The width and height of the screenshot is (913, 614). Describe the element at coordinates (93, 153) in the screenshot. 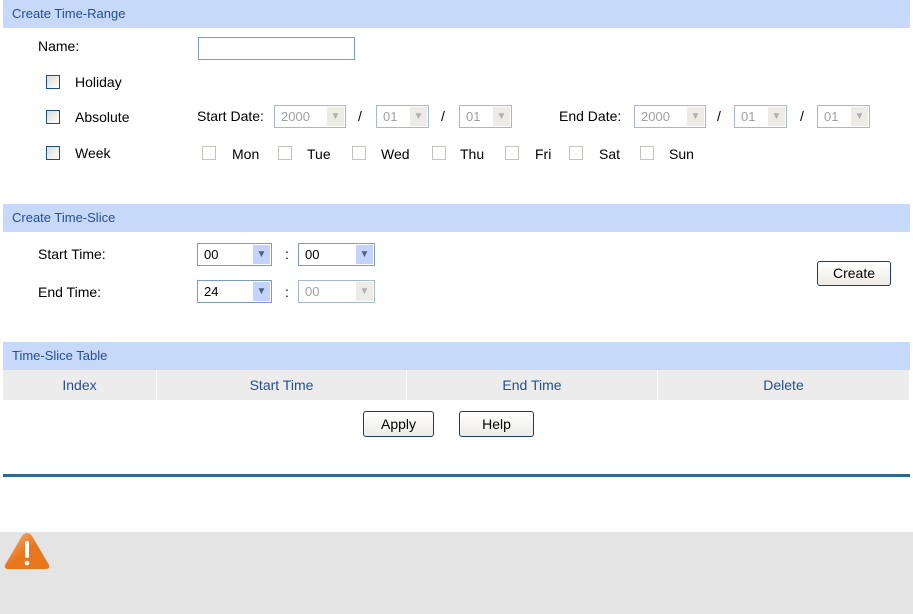

I see `week-label: Week` at that location.